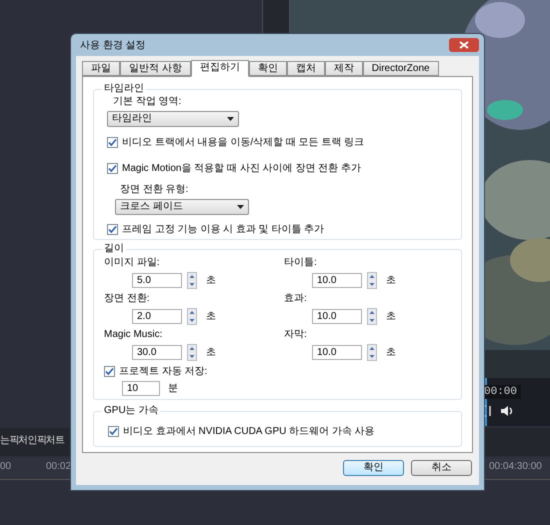 The width and height of the screenshot is (550, 525). What do you see at coordinates (223, 229) in the screenshot?
I see `checkbox-label: 프레임 고정 기능 이용 시 효과 및 타이틀 추가` at bounding box center [223, 229].